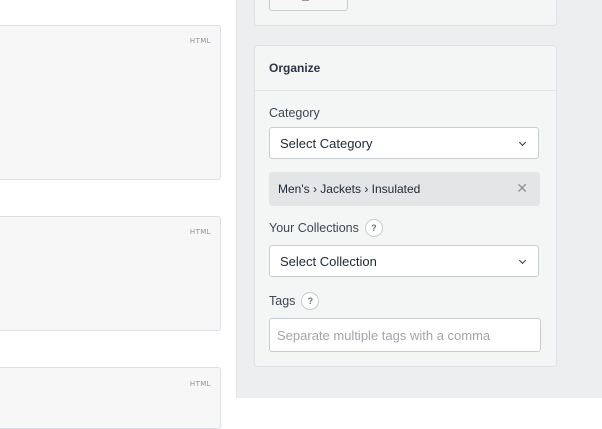 This screenshot has width=602, height=429. Describe the element at coordinates (349, 189) in the screenshot. I see `selected-category-path: Men's › Jackets › Insulated` at that location.